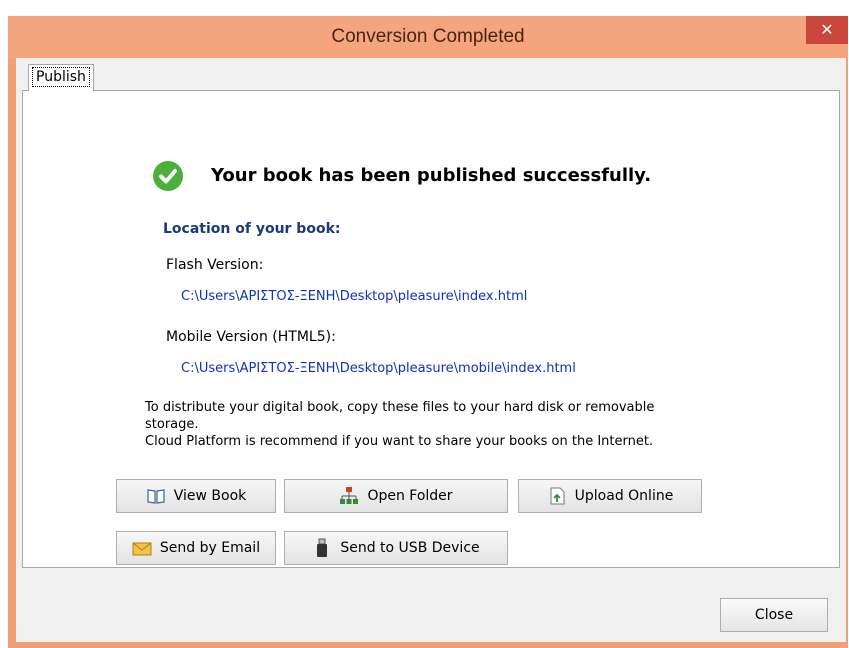 The width and height of the screenshot is (849, 648). I want to click on open-folder-label: Open Folder, so click(410, 496).